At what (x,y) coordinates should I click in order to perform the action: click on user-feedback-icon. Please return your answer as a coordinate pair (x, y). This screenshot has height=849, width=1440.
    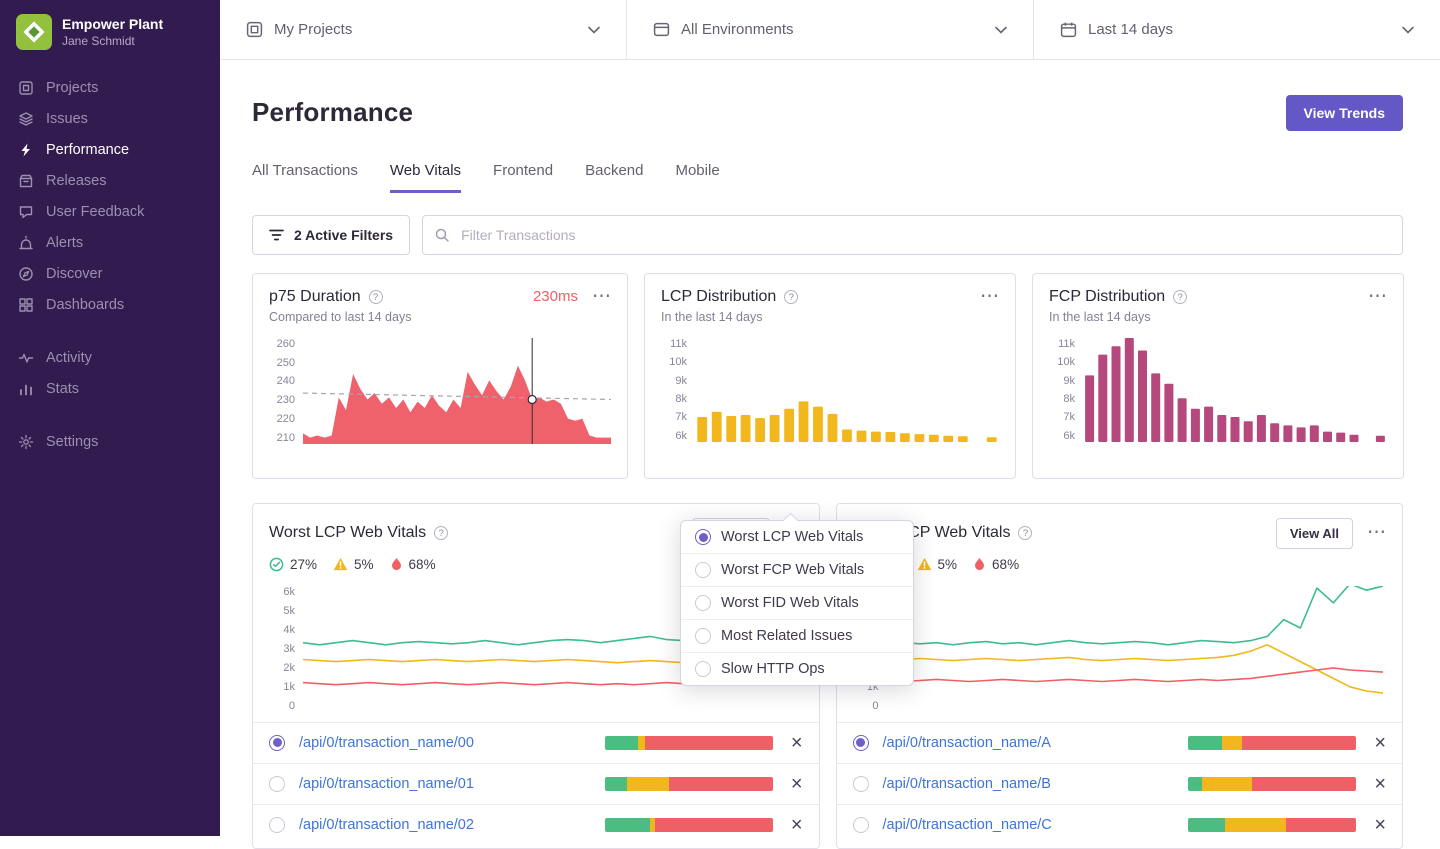
    Looking at the image, I should click on (26, 212).